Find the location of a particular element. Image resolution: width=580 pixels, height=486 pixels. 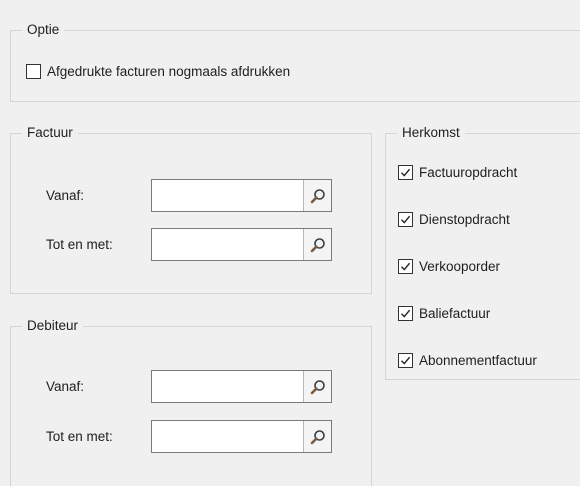

herkomst-item: Abonnementfactuur is located at coordinates (467, 360).